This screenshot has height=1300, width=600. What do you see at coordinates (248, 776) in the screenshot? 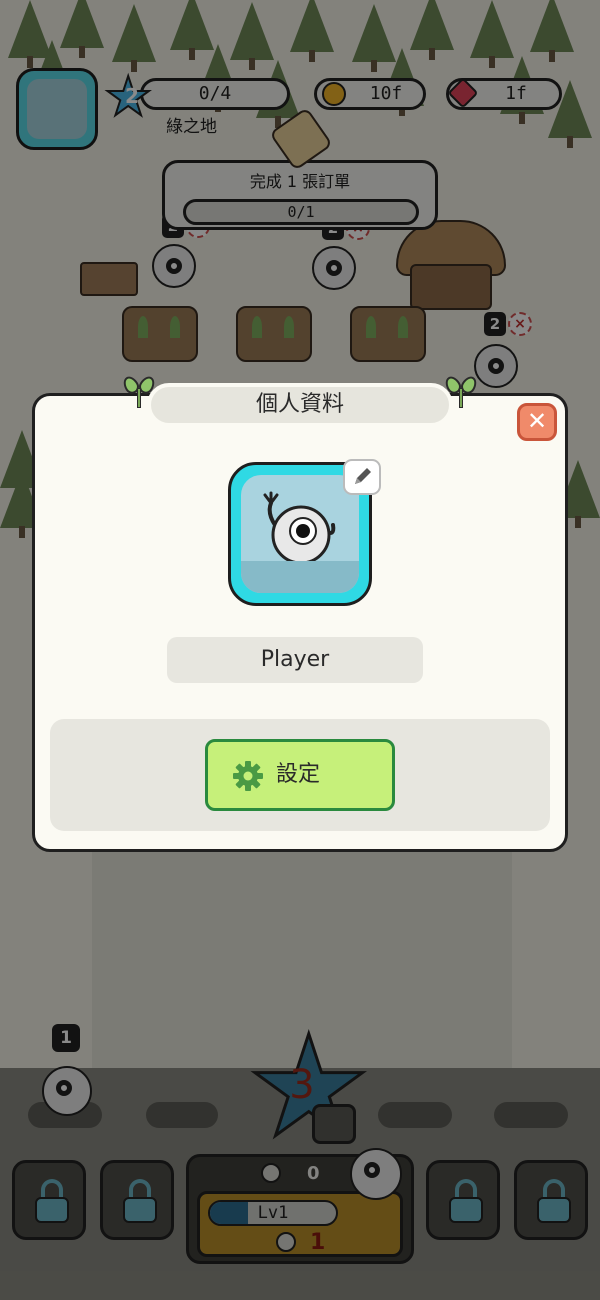
I see `gear-icon` at bounding box center [248, 776].